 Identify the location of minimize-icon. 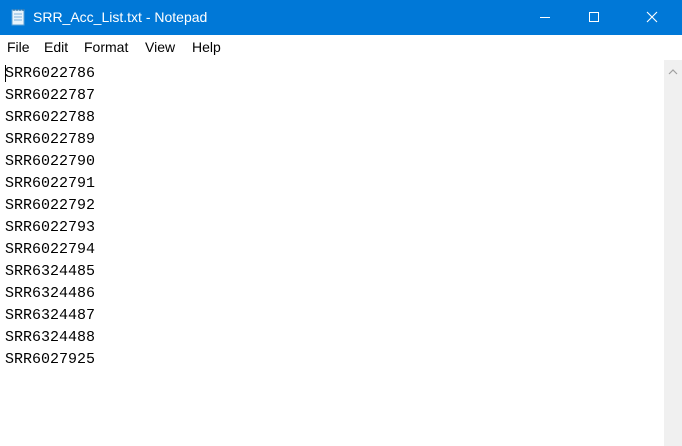
(545, 17).